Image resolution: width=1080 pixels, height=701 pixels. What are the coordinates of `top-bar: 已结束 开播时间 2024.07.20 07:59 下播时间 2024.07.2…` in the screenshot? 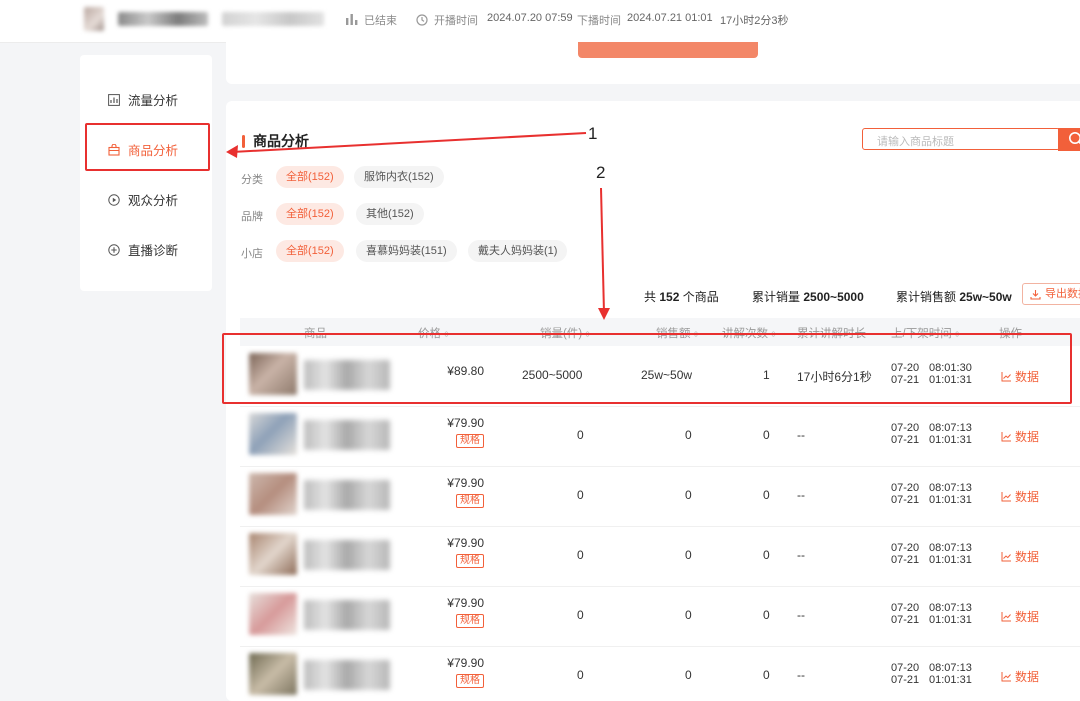 It's located at (540, 21).